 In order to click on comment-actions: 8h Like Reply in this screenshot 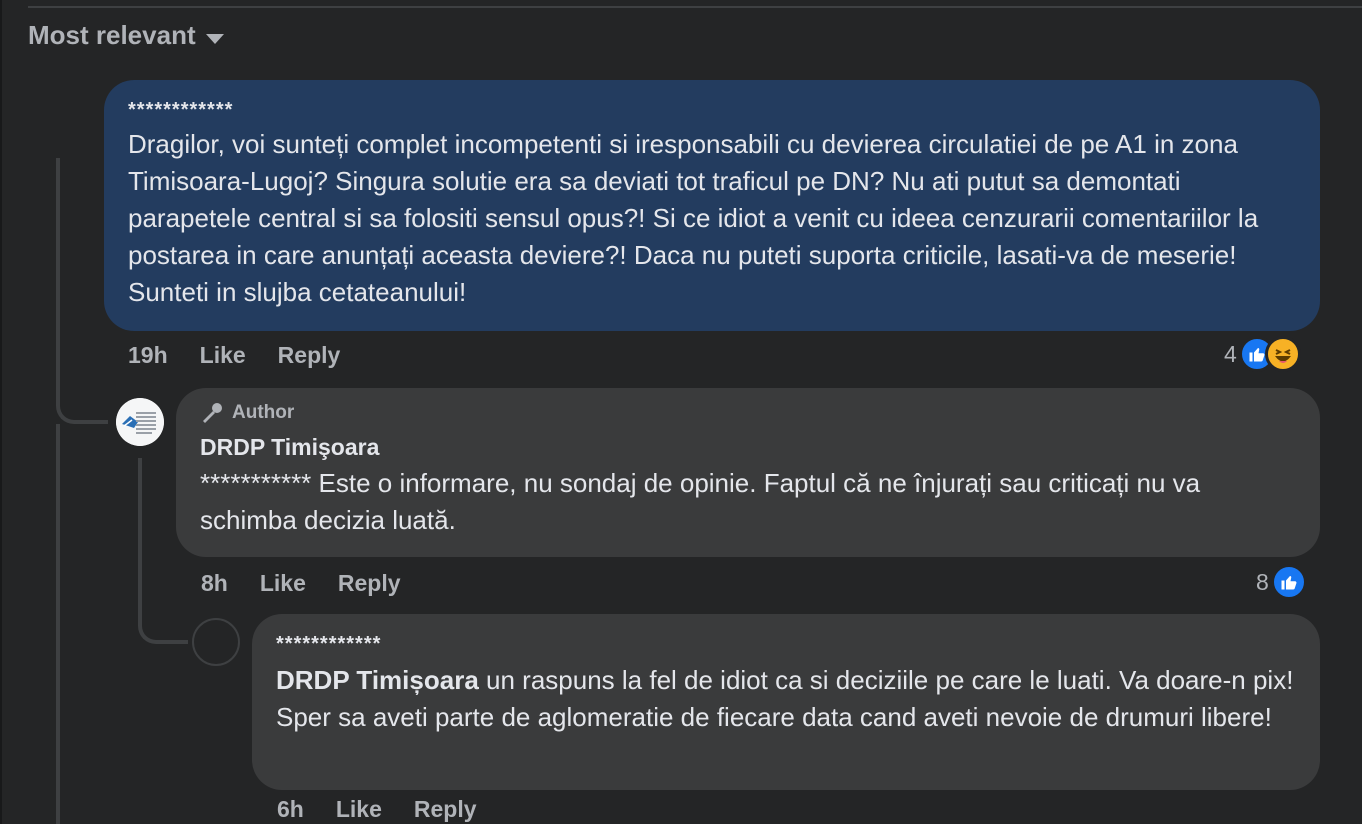, I will do `click(301, 583)`.